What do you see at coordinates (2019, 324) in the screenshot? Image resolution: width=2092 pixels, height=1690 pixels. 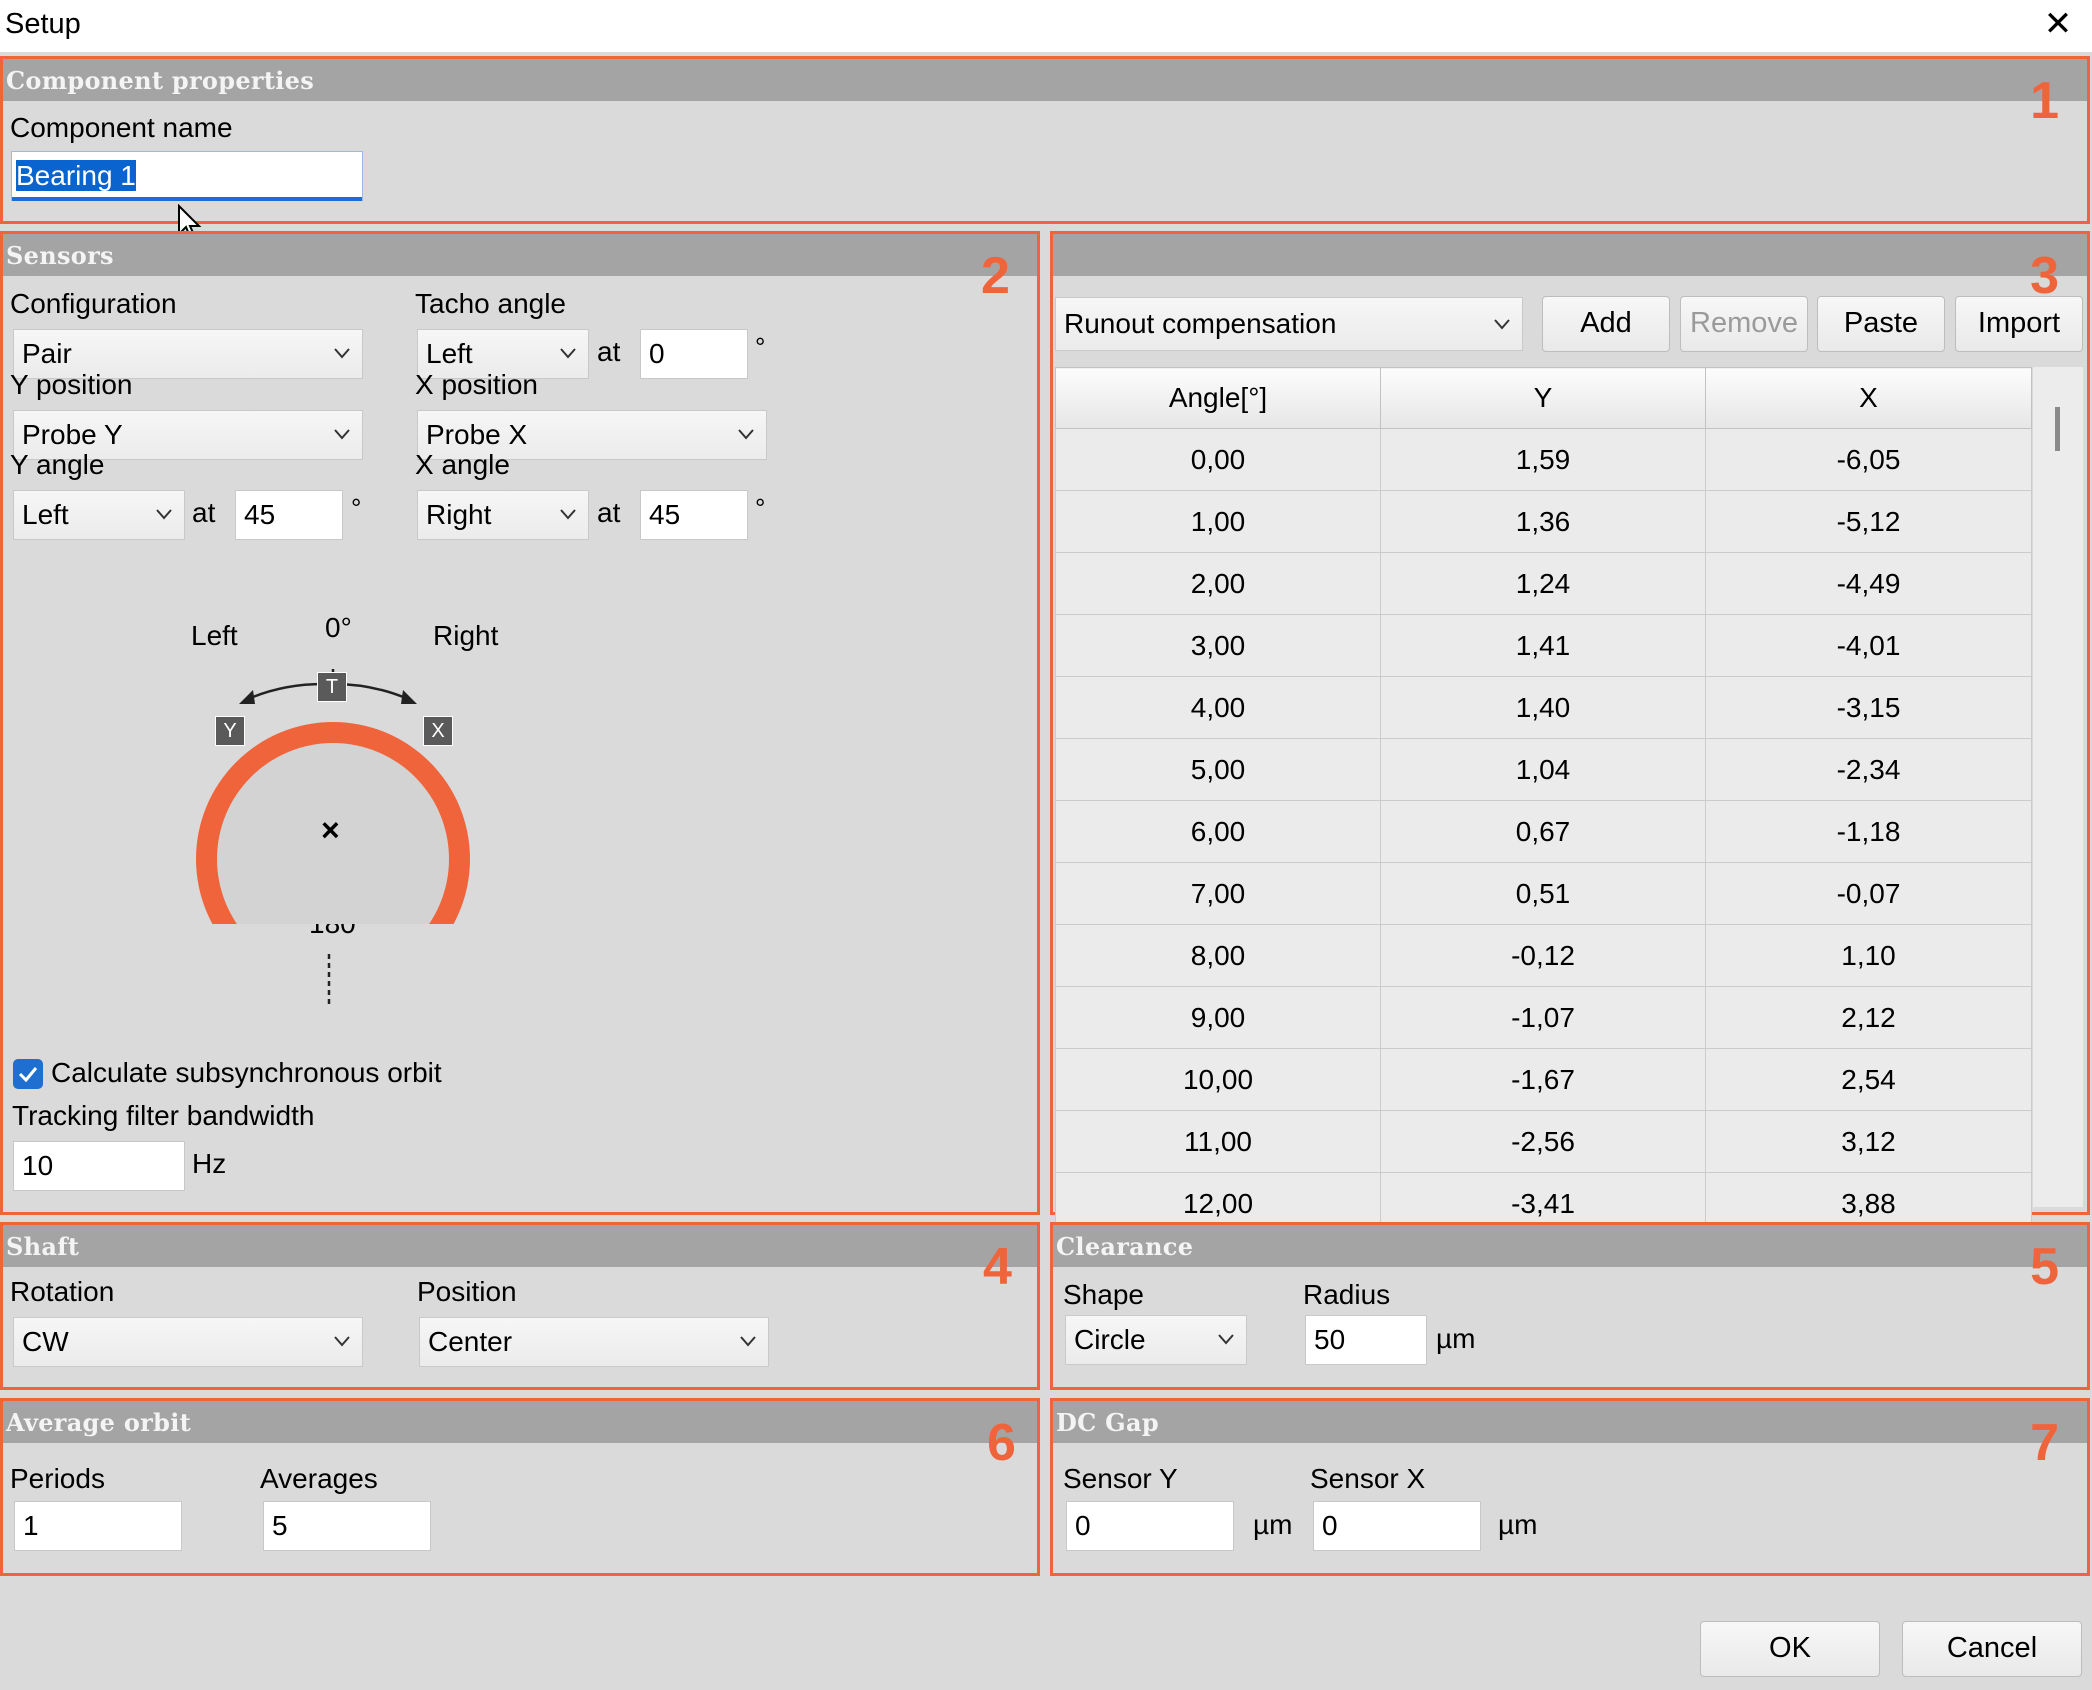 I see `import-button: Import` at bounding box center [2019, 324].